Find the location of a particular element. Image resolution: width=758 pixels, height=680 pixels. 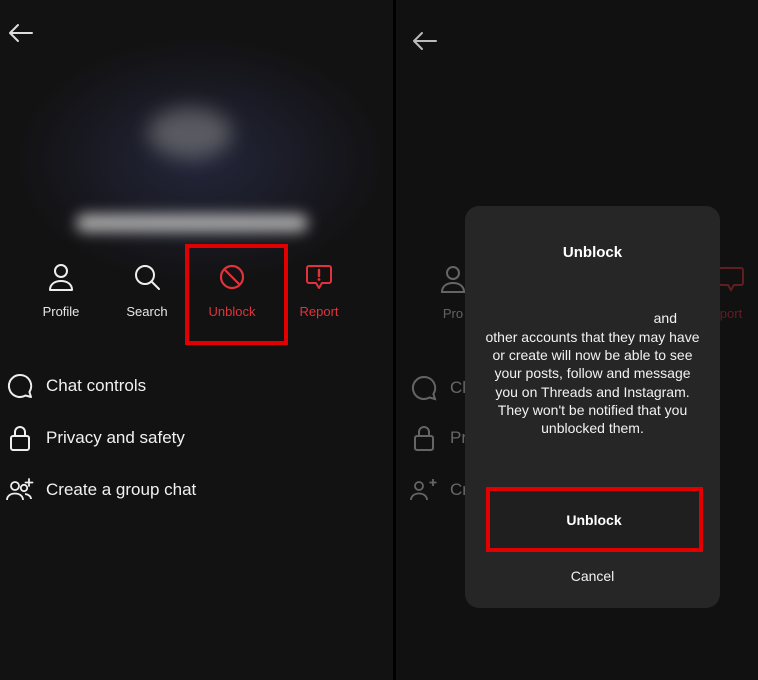

chat-controls-item: Chat controls is located at coordinates (76, 386).